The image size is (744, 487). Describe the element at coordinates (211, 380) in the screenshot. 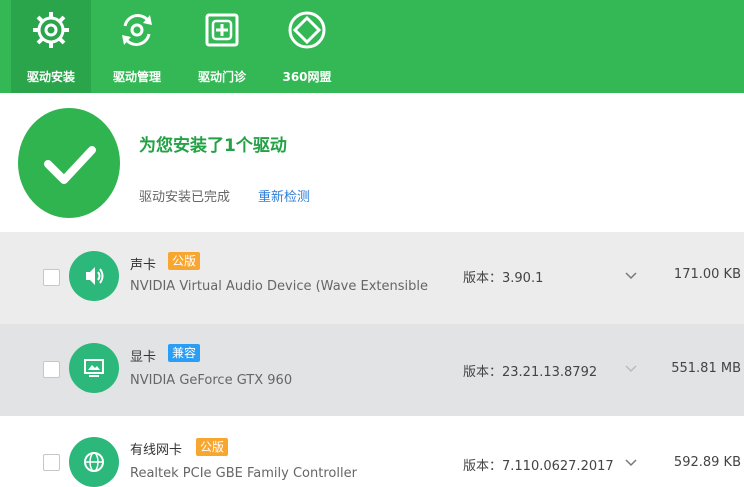

I see `driver-description: NVIDIA GeForce GTX 960` at that location.